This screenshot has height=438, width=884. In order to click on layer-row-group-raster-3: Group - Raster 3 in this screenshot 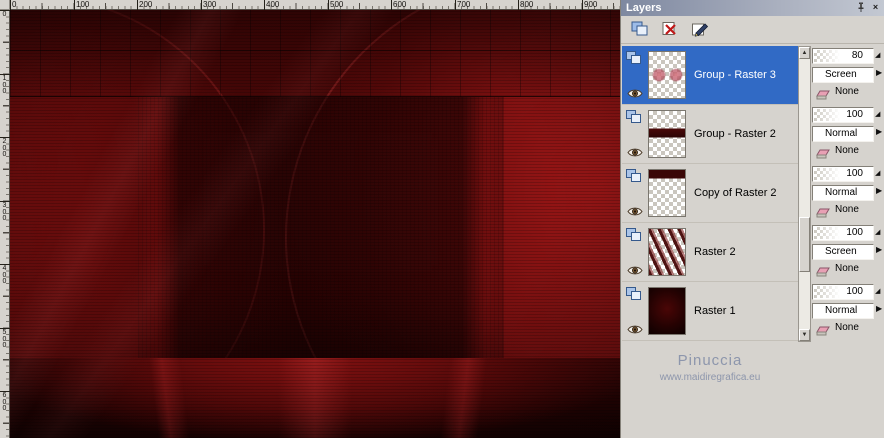, I will do `click(710, 75)`.